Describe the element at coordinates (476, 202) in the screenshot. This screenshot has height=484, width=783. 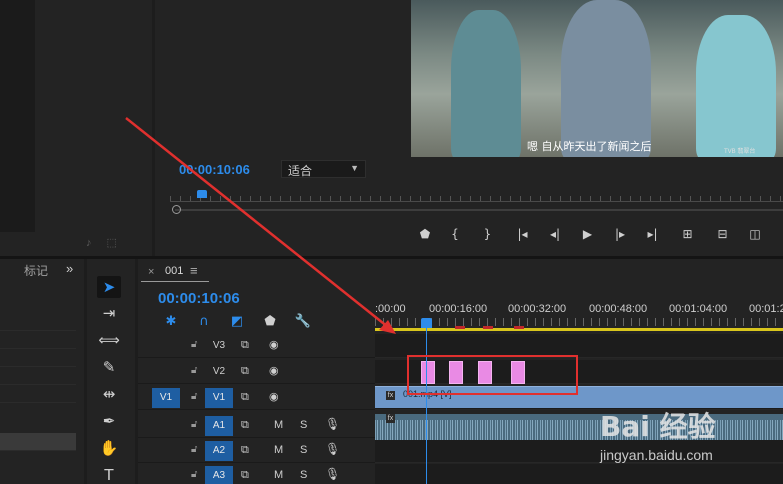
I see `program-scrub-bar` at that location.